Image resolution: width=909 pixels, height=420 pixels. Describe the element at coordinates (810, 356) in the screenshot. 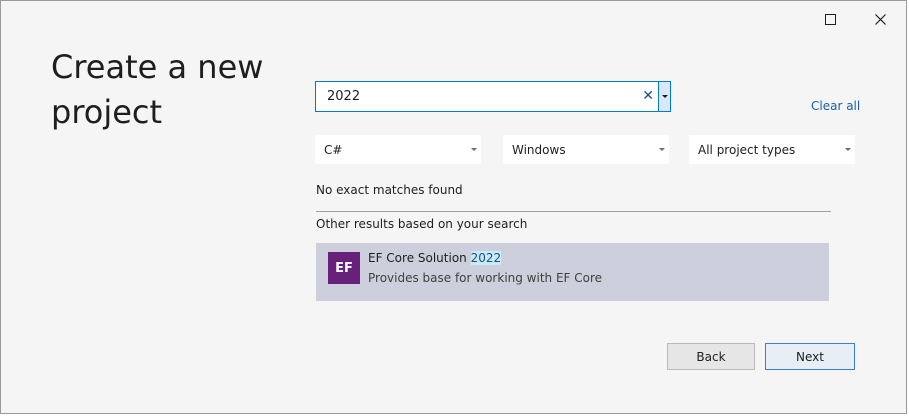

I see `next-button: Next` at that location.